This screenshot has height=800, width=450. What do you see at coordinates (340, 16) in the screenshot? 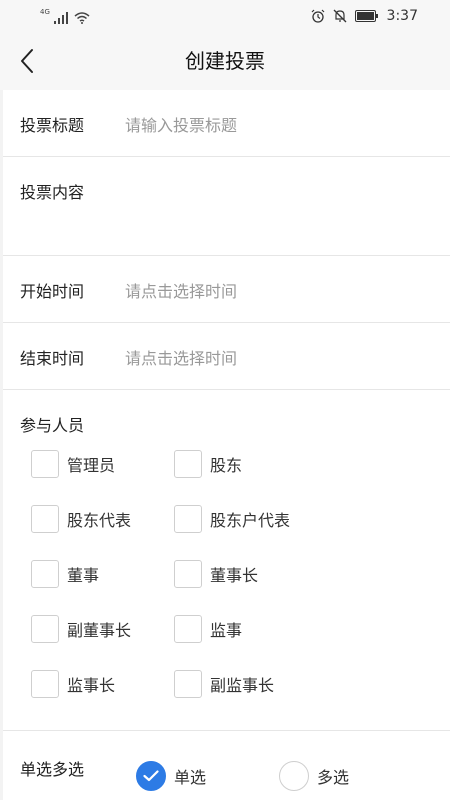
I see `mute-icon` at bounding box center [340, 16].